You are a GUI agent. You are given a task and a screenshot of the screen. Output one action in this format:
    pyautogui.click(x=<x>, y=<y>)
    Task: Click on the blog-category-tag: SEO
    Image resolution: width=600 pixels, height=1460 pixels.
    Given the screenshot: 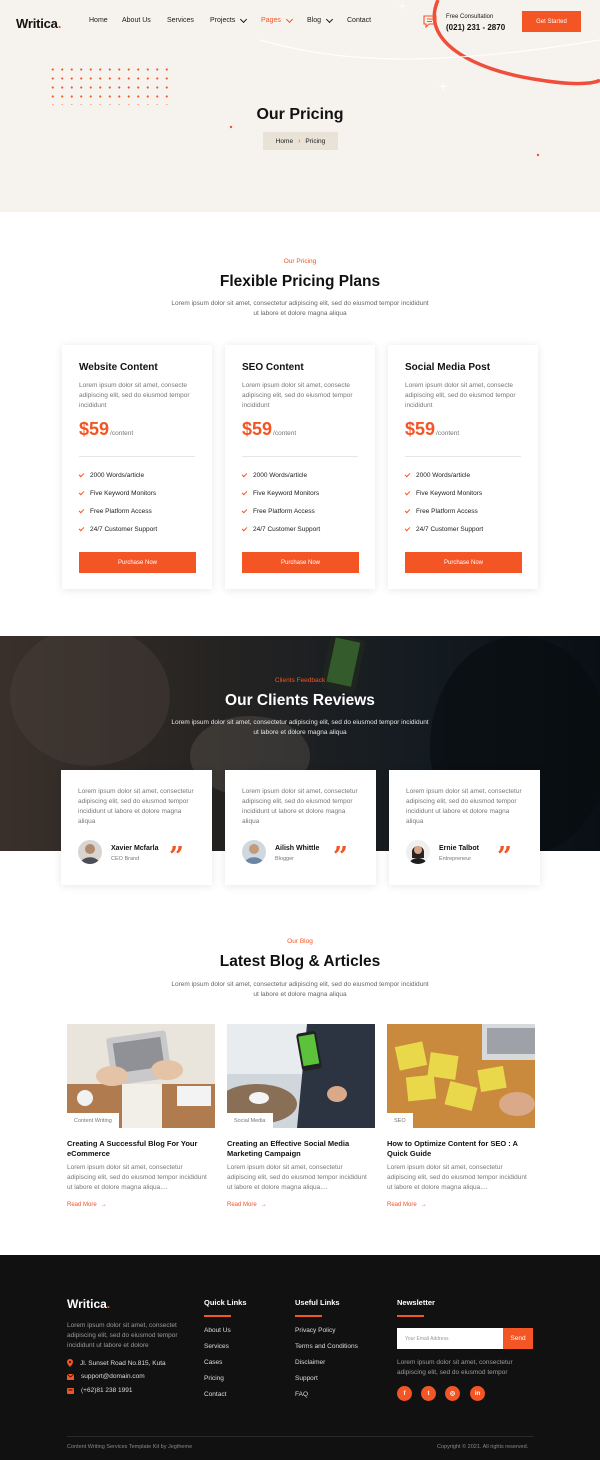 What is the action you would take?
    pyautogui.click(x=400, y=1120)
    